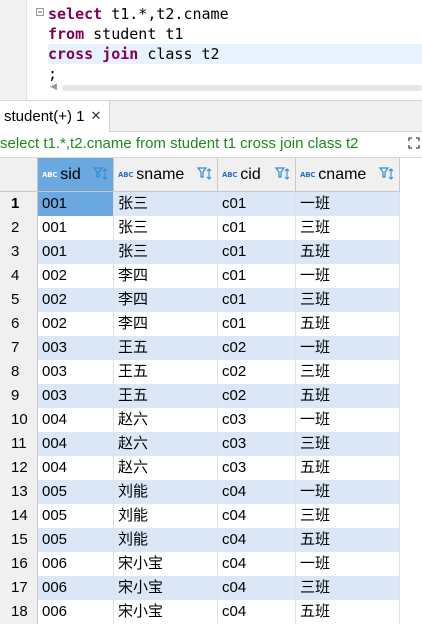 The width and height of the screenshot is (422, 633). Describe the element at coordinates (19, 252) in the screenshot. I see `row-number: 3` at that location.